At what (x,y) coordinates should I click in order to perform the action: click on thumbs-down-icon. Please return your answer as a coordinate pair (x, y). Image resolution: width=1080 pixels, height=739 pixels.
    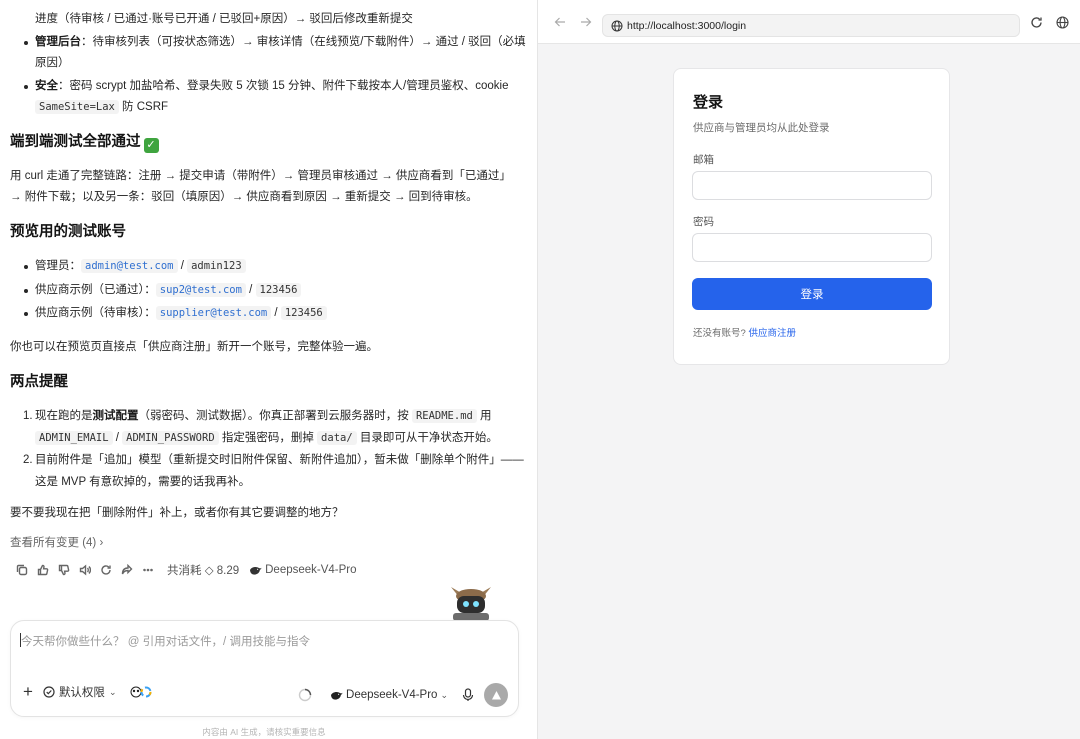
    Looking at the image, I should click on (64, 570).